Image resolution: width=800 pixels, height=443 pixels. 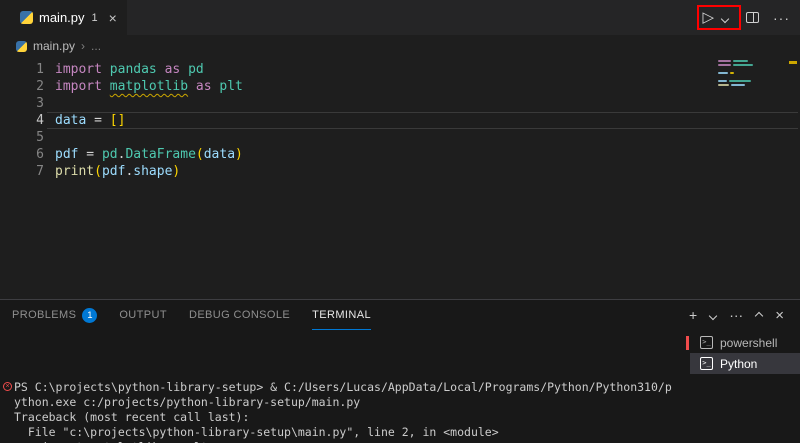 I want to click on line-number: 5, so click(x=40, y=137).